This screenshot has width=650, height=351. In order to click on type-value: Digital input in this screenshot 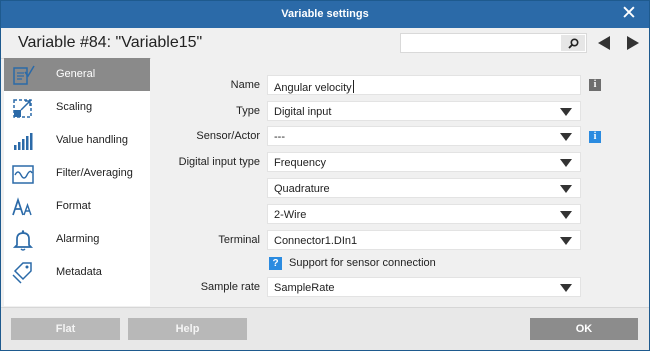, I will do `click(303, 112)`.